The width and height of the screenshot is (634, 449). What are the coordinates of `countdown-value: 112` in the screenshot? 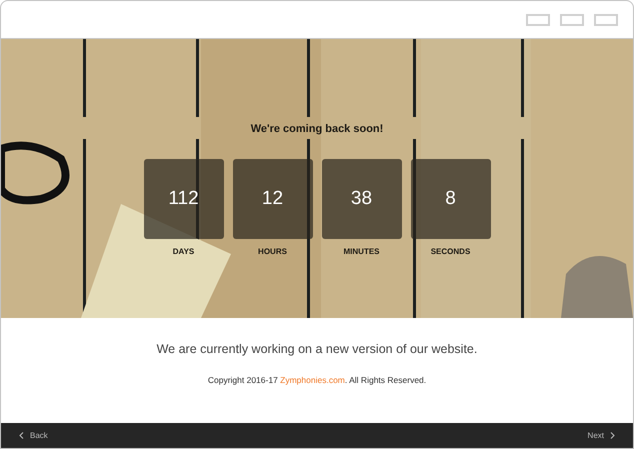 It's located at (184, 199).